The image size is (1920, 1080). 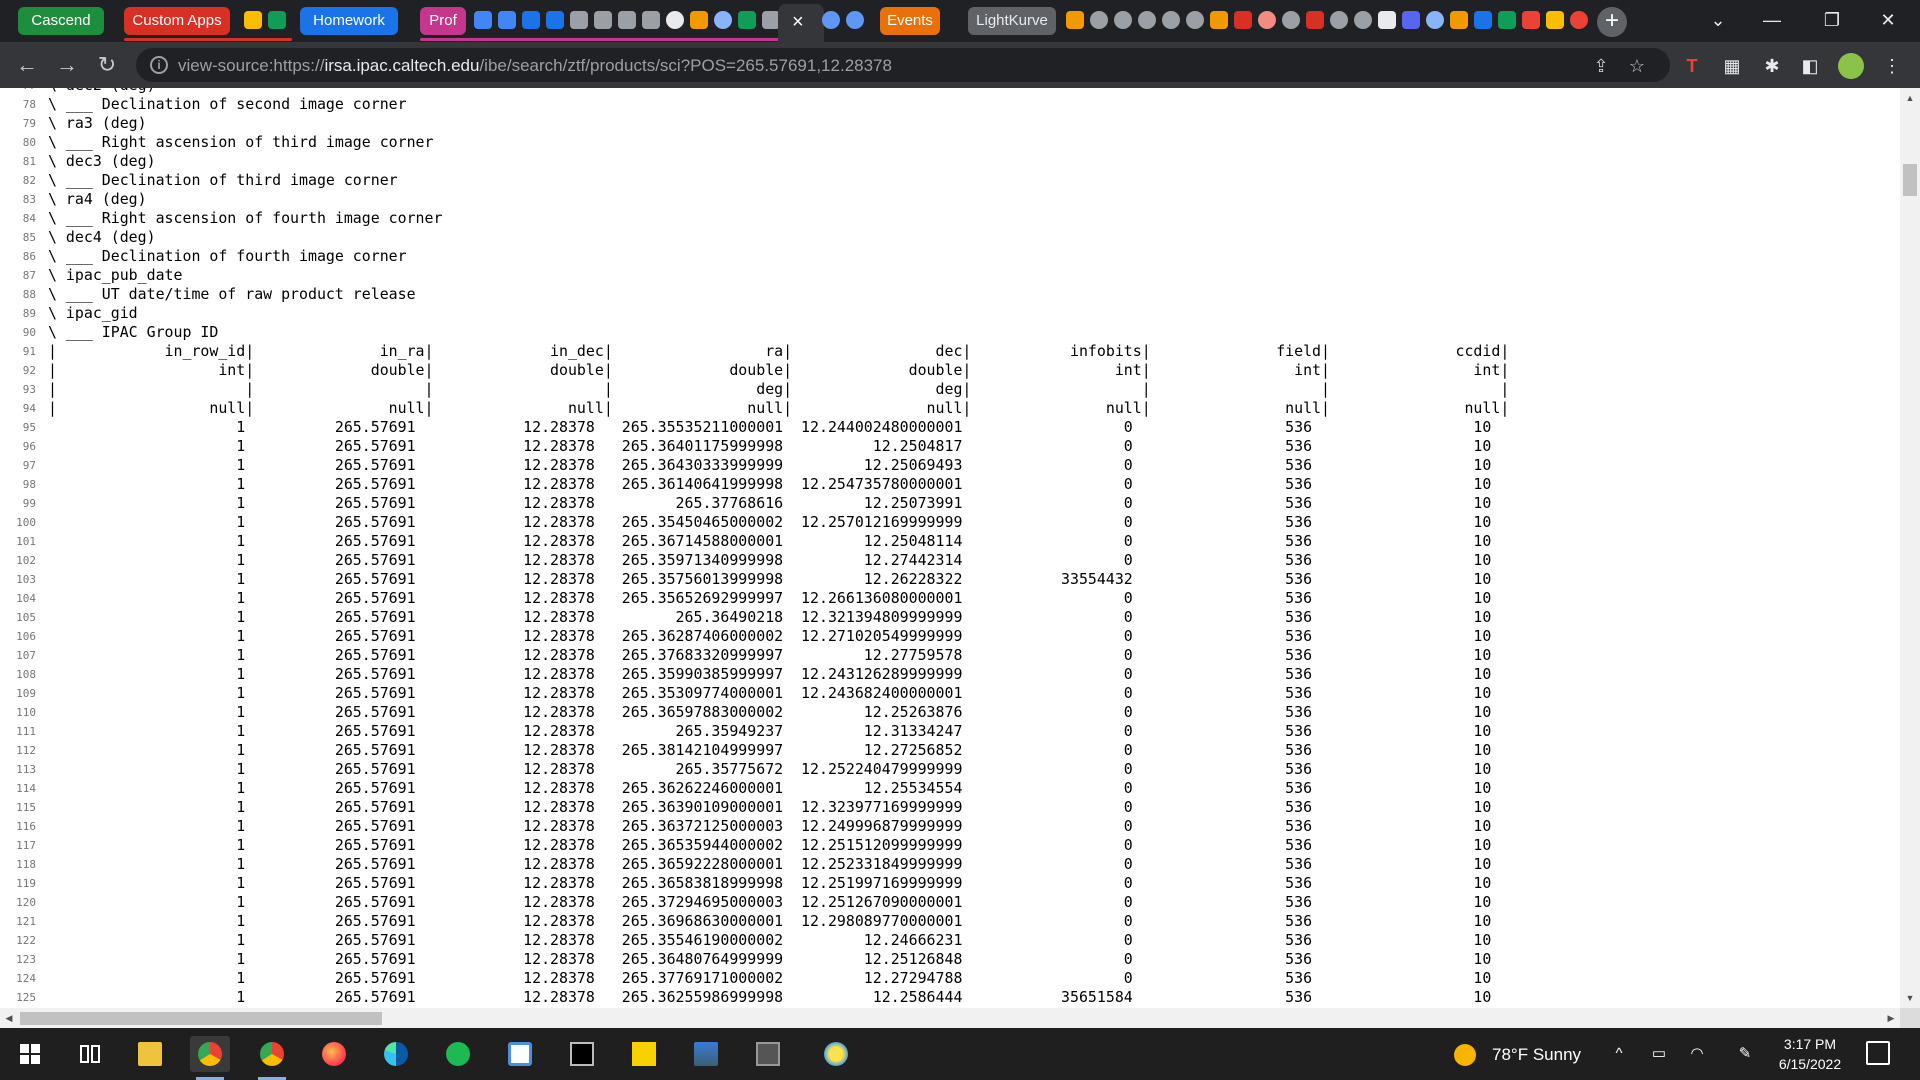 I want to click on taskbar-sticky-notes, so click(x=644, y=1054).